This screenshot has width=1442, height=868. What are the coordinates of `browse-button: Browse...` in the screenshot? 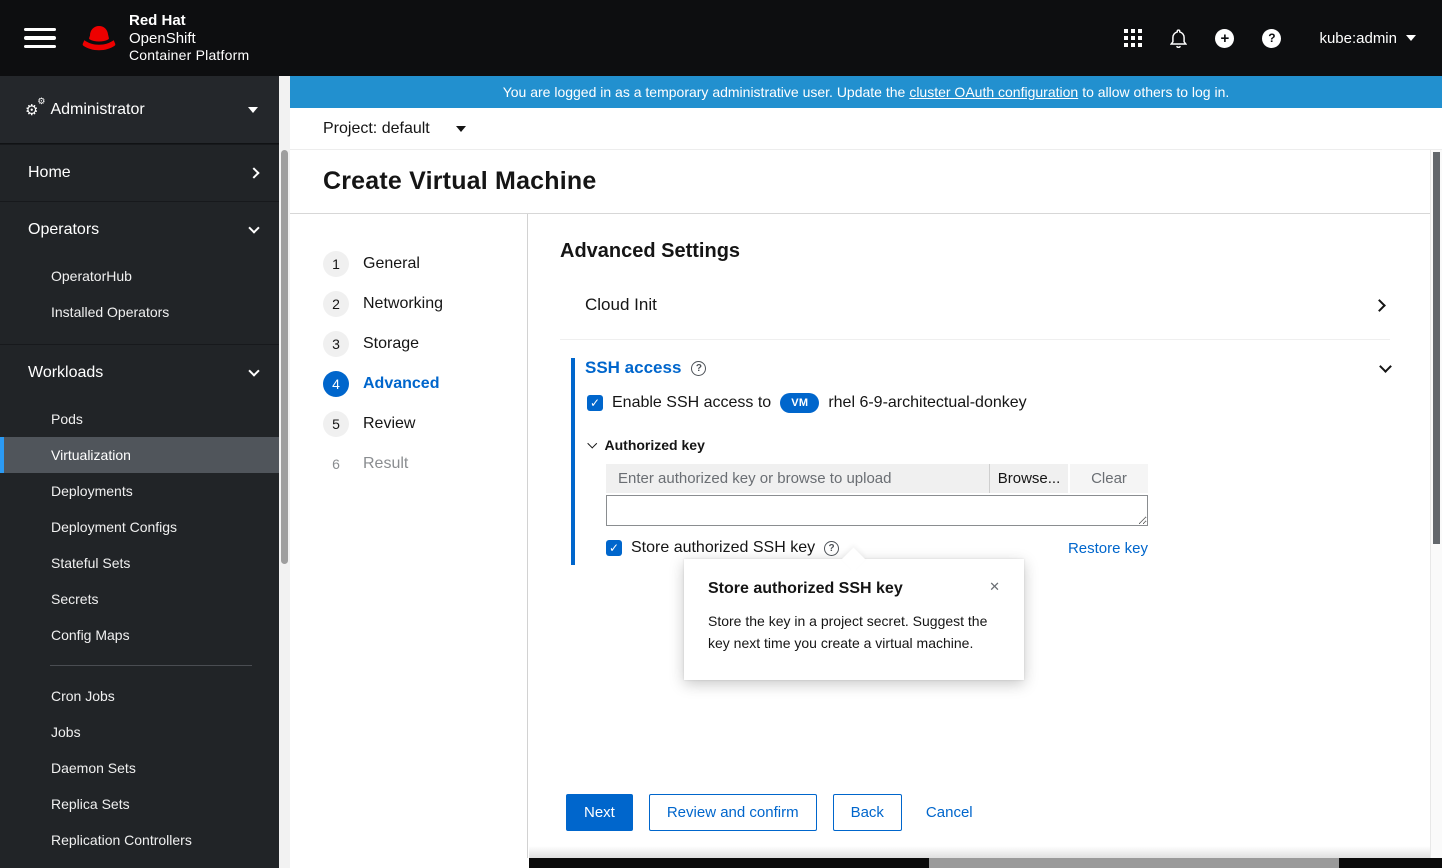 It's located at (1028, 478).